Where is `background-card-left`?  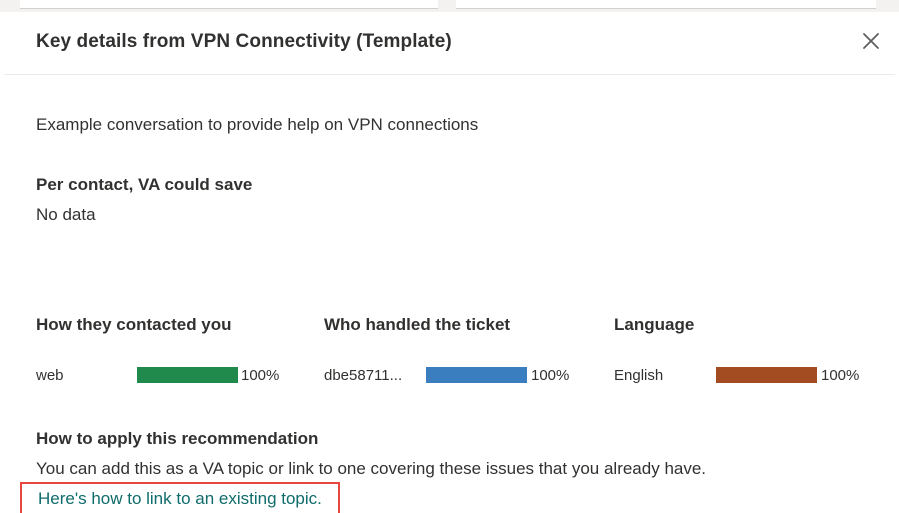
background-card-left is located at coordinates (229, 4).